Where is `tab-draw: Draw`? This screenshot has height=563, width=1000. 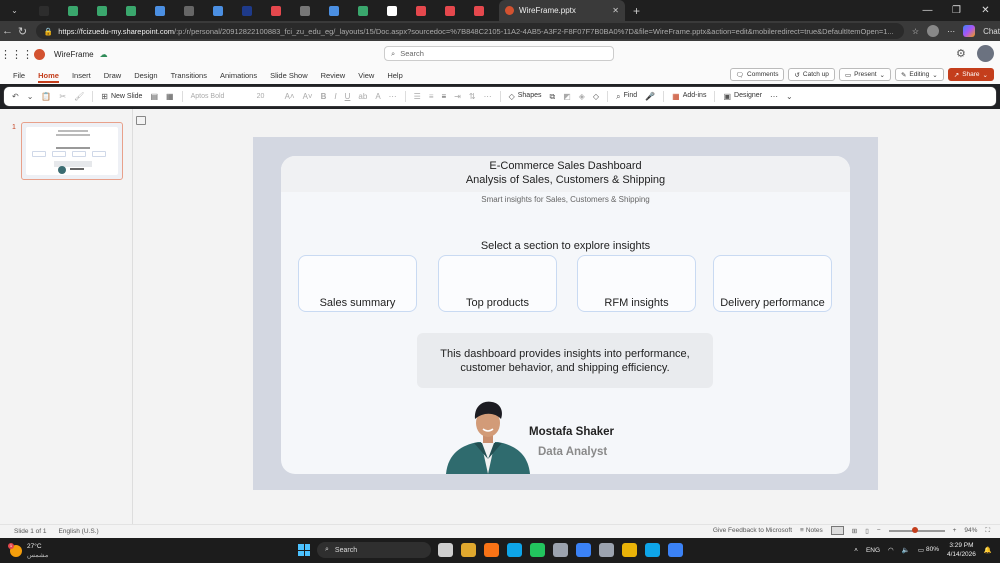
tab-draw: Draw is located at coordinates (113, 75).